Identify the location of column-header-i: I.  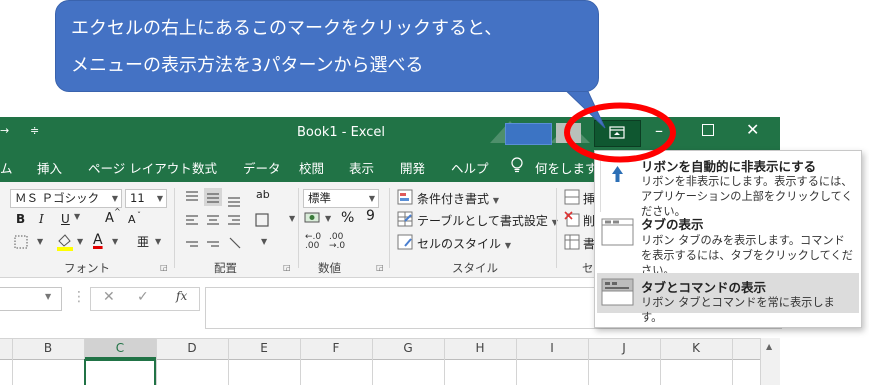
(552, 348).